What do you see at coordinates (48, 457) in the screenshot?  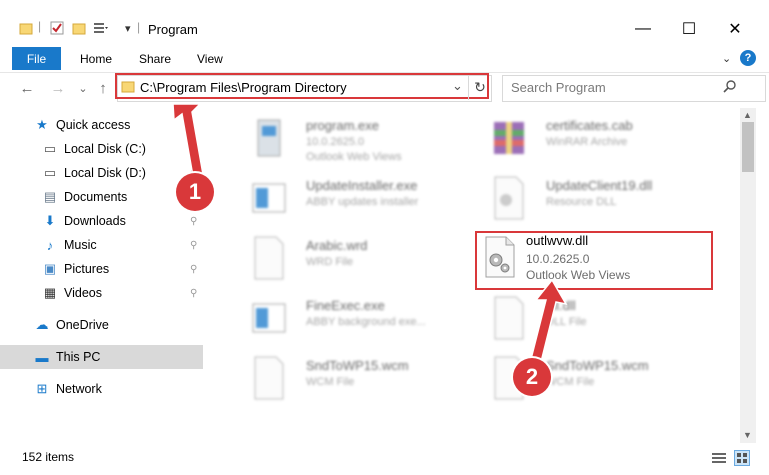 I see `item-count: 152 items` at bounding box center [48, 457].